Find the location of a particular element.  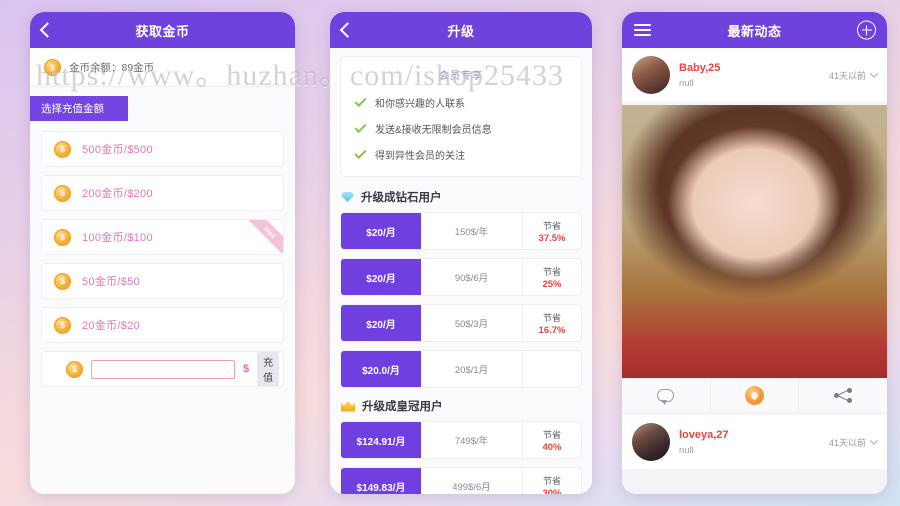

plan-savings: 节省 40% is located at coordinates (552, 440).